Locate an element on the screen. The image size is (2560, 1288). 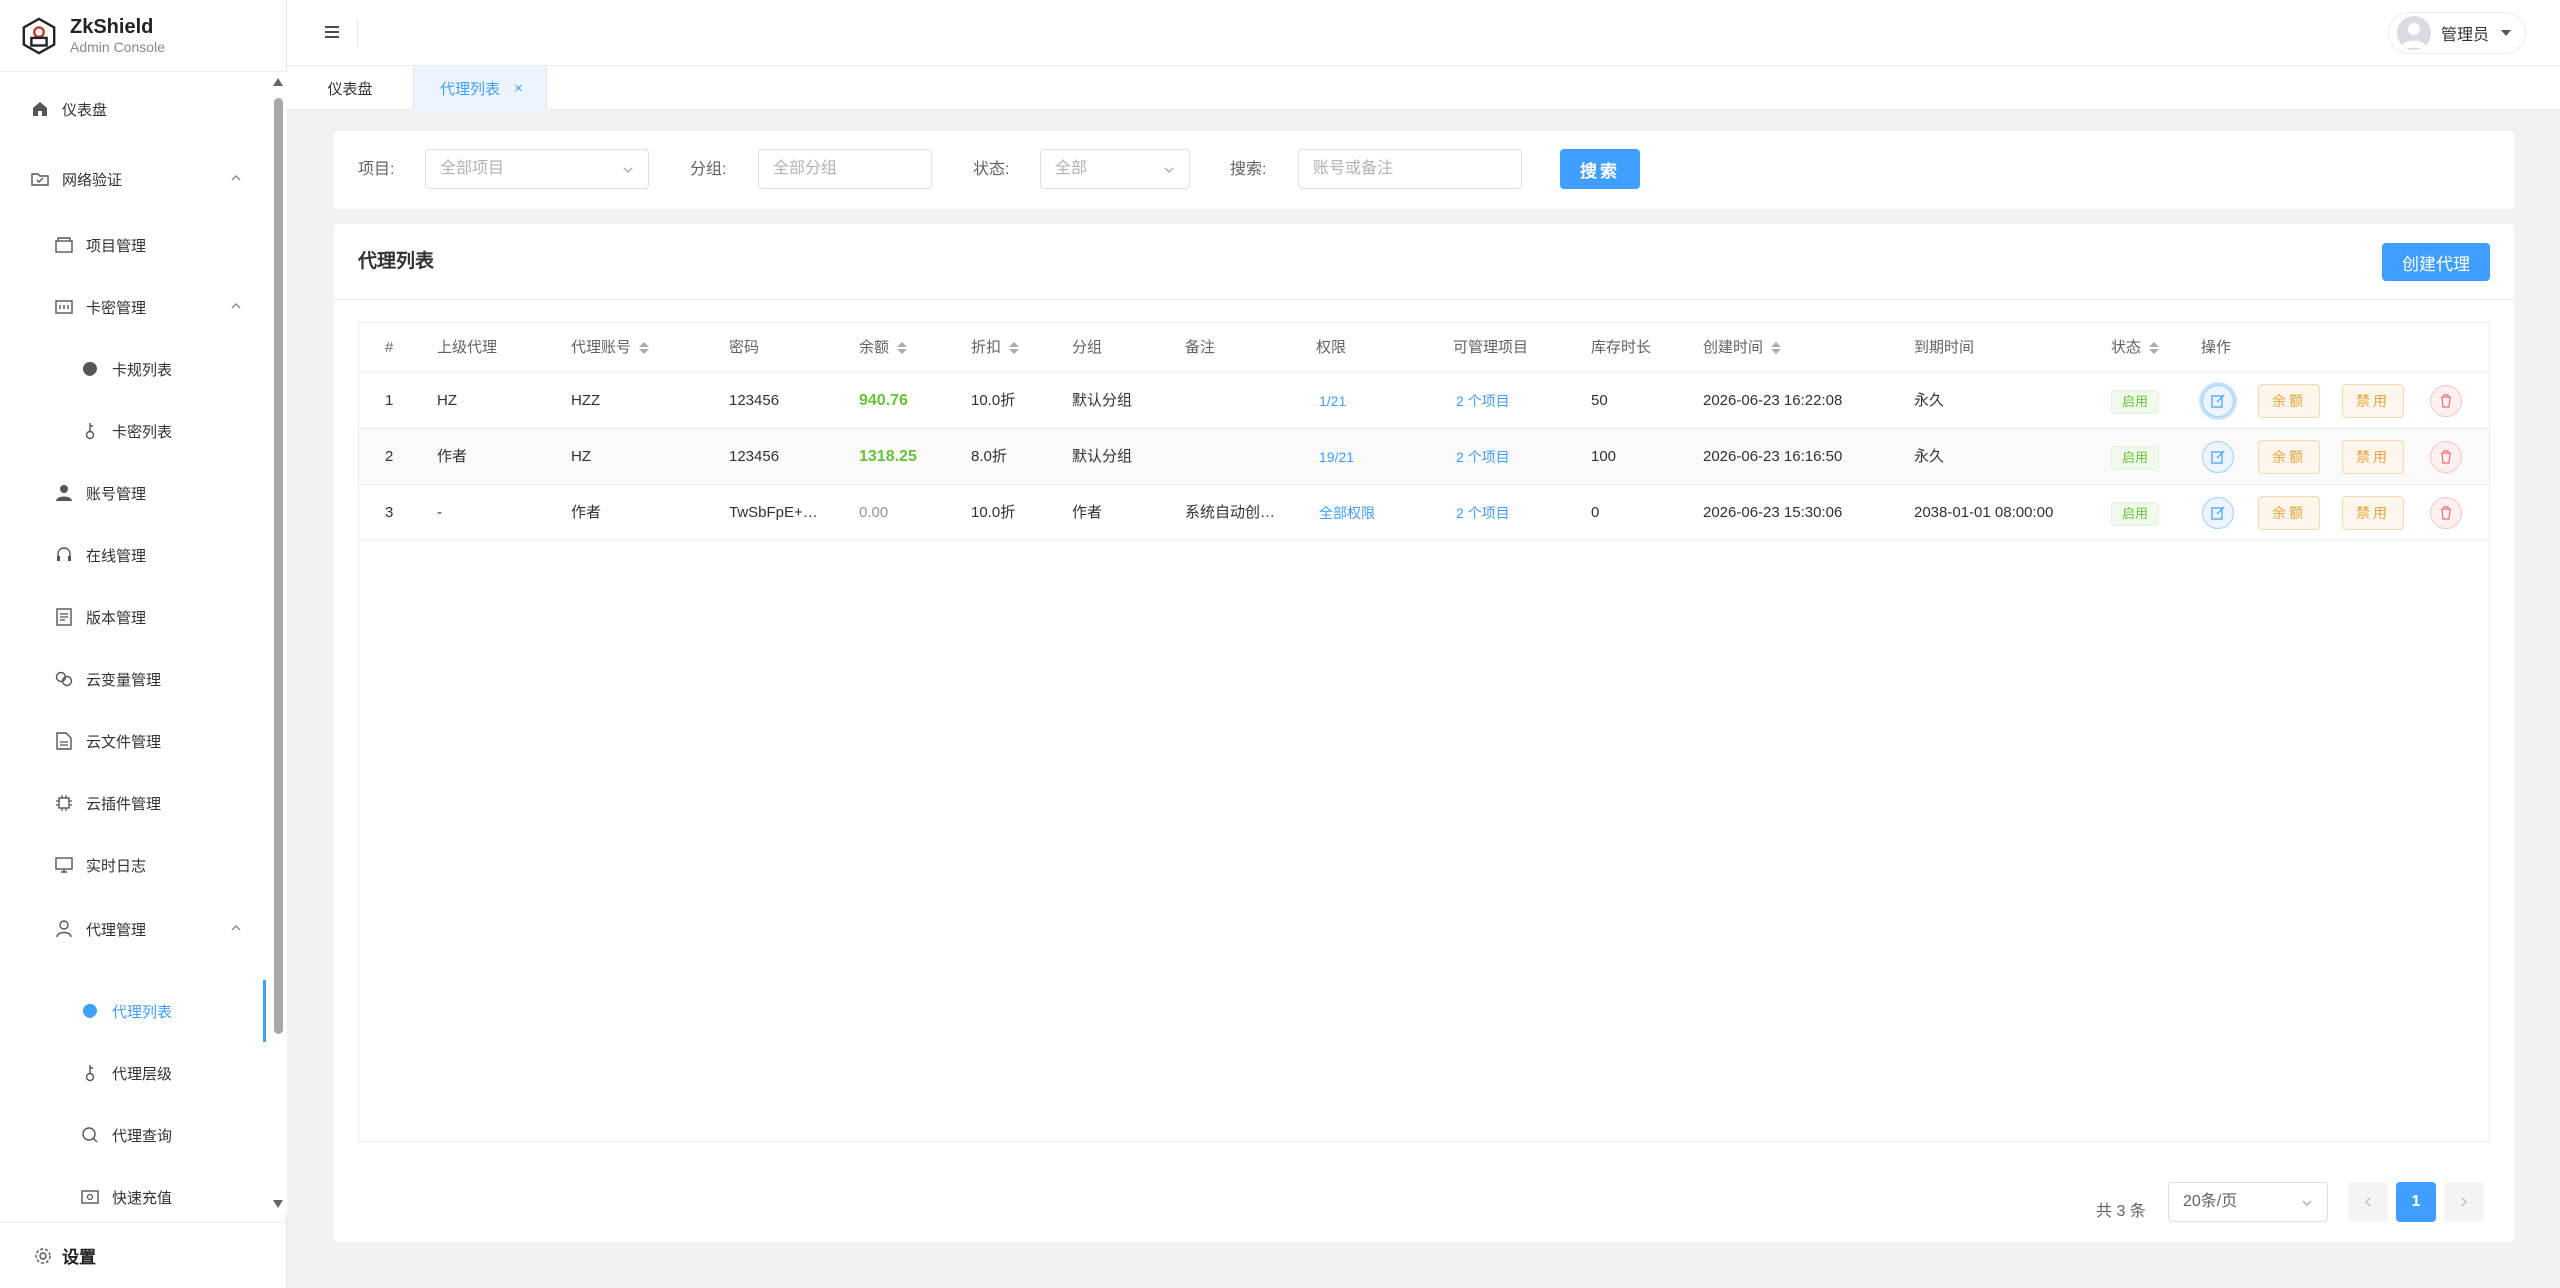
prev-page-button is located at coordinates (2368, 1202).